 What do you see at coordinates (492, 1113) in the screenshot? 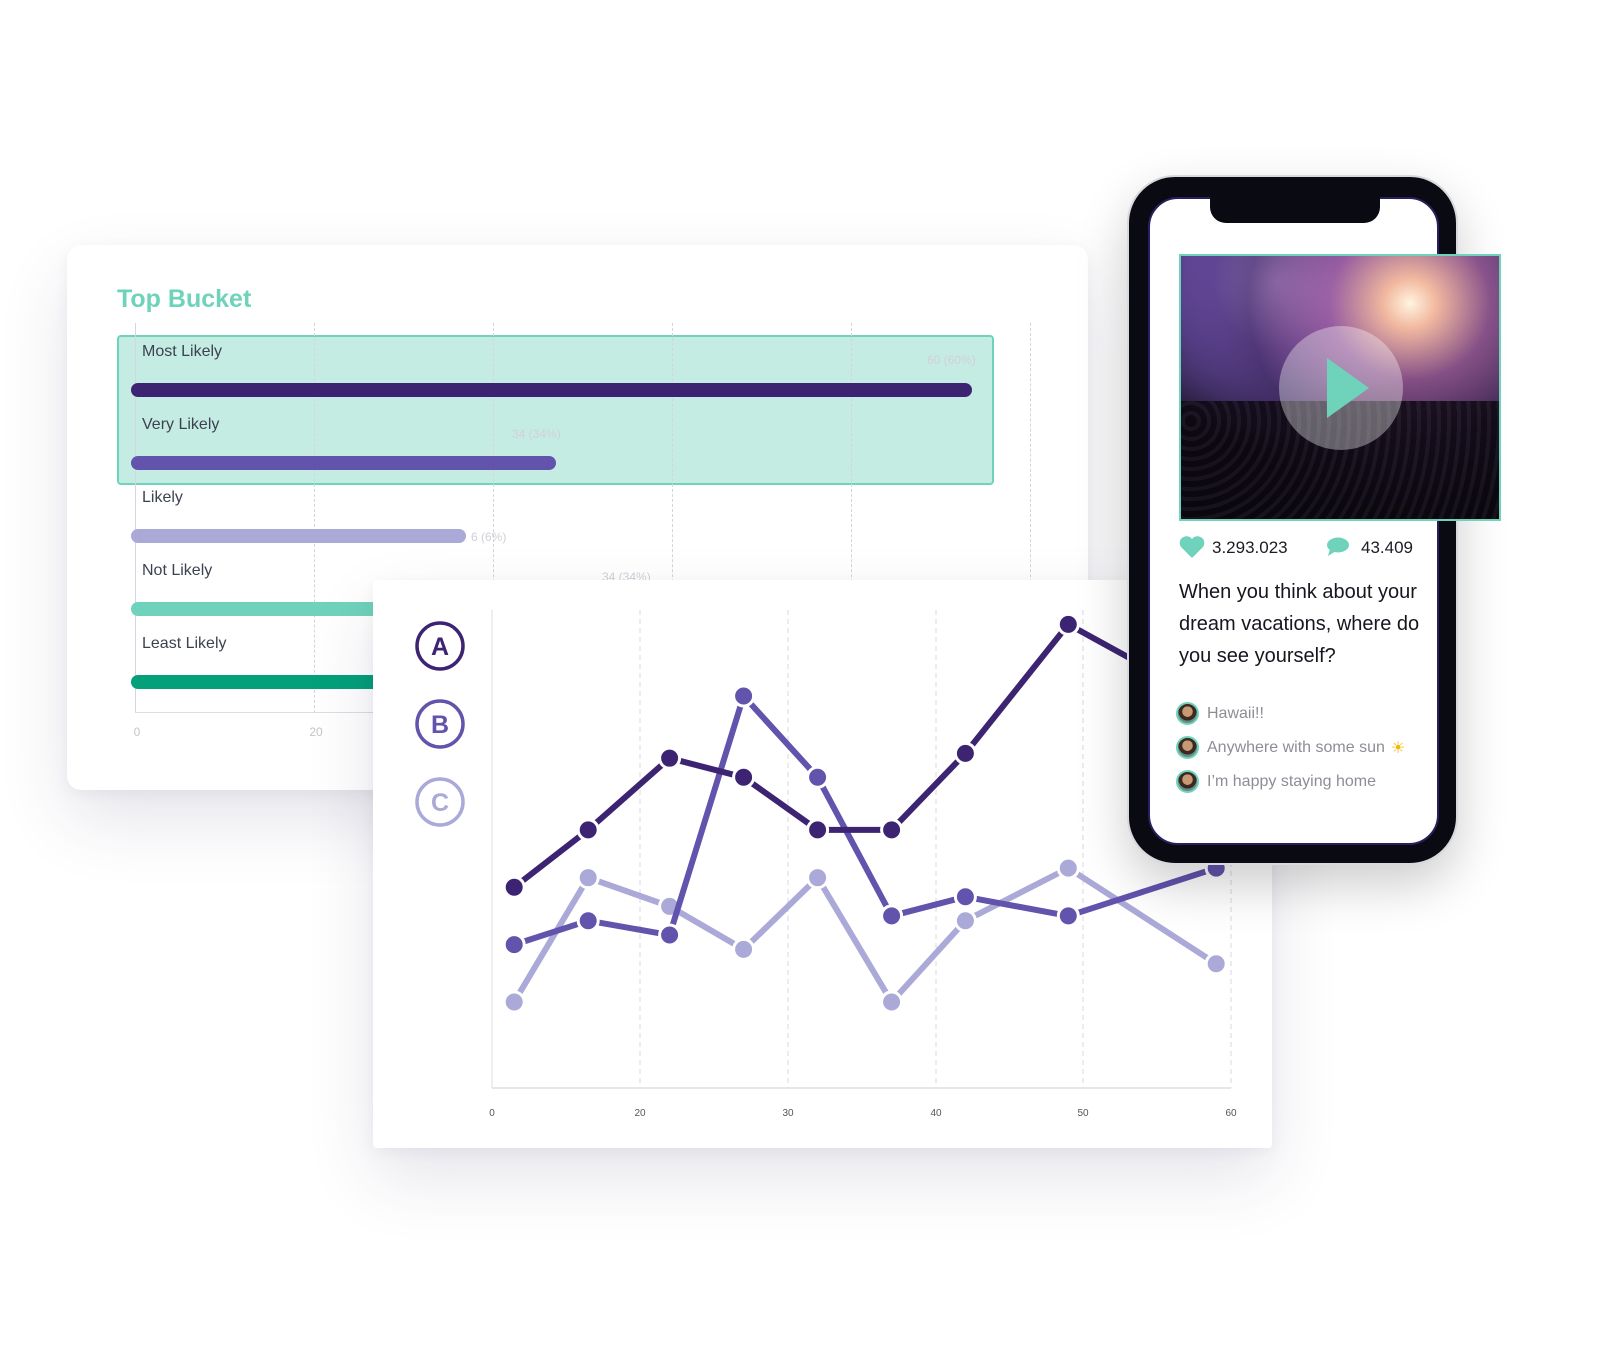
I see `x-tick-label: 0` at bounding box center [492, 1113].